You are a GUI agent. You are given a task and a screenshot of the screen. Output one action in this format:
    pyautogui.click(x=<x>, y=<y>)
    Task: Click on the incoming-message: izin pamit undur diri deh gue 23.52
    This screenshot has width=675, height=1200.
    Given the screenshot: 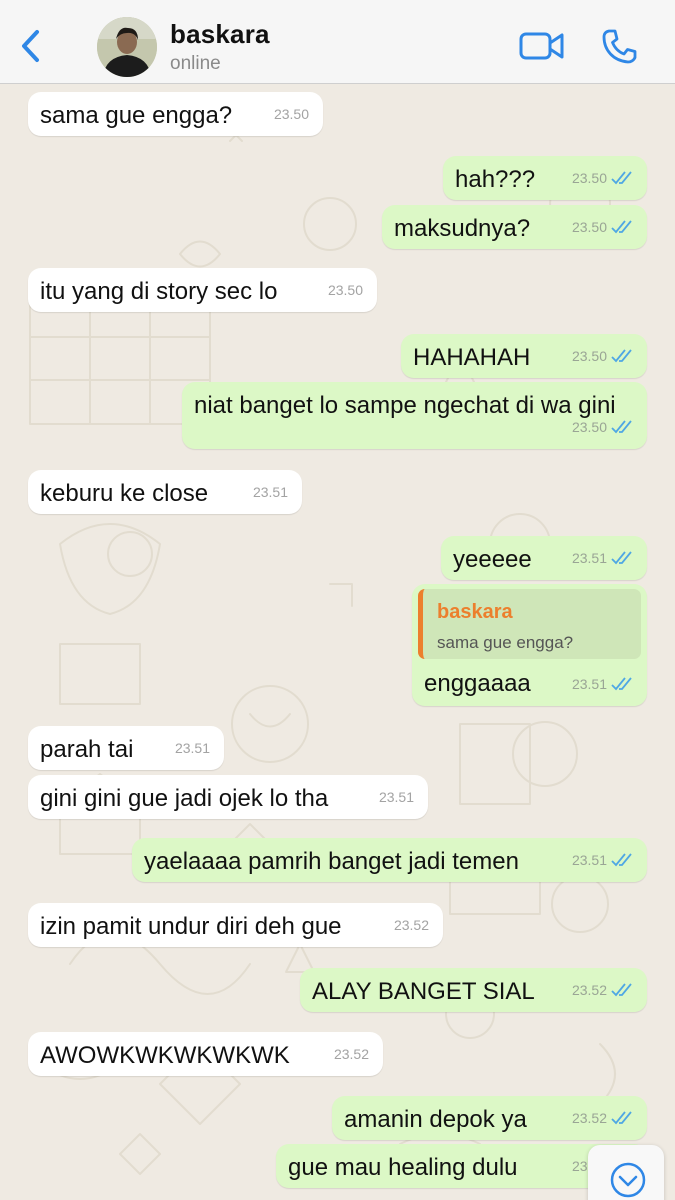 What is the action you would take?
    pyautogui.click(x=235, y=925)
    